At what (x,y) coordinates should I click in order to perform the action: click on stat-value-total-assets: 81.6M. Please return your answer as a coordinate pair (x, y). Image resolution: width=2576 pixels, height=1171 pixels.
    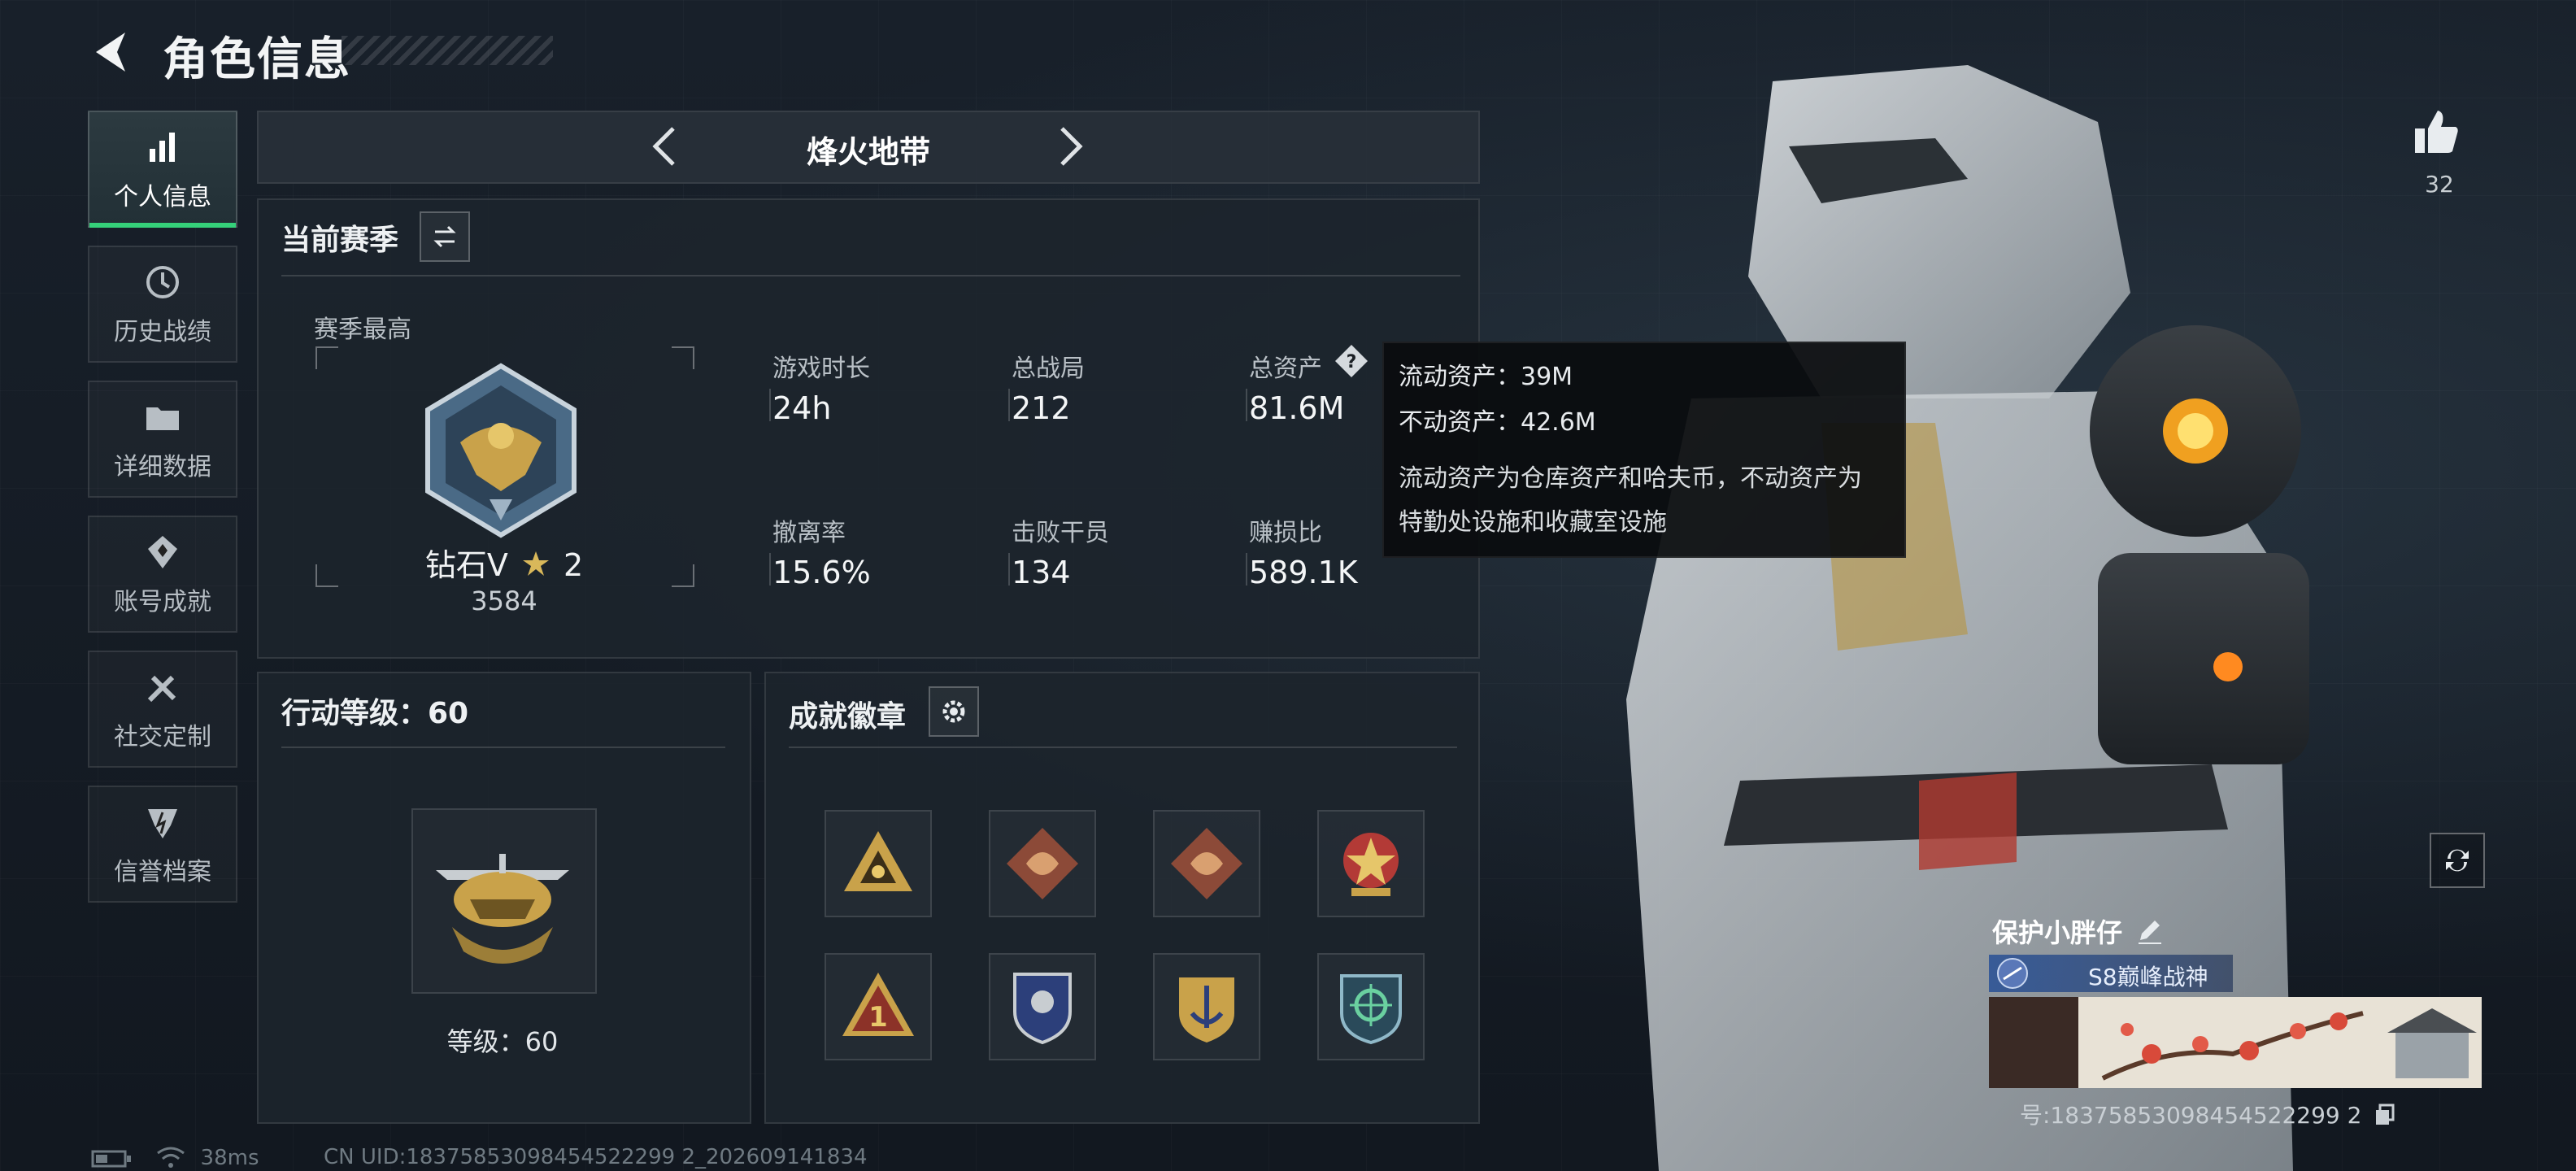
    Looking at the image, I should click on (1297, 408).